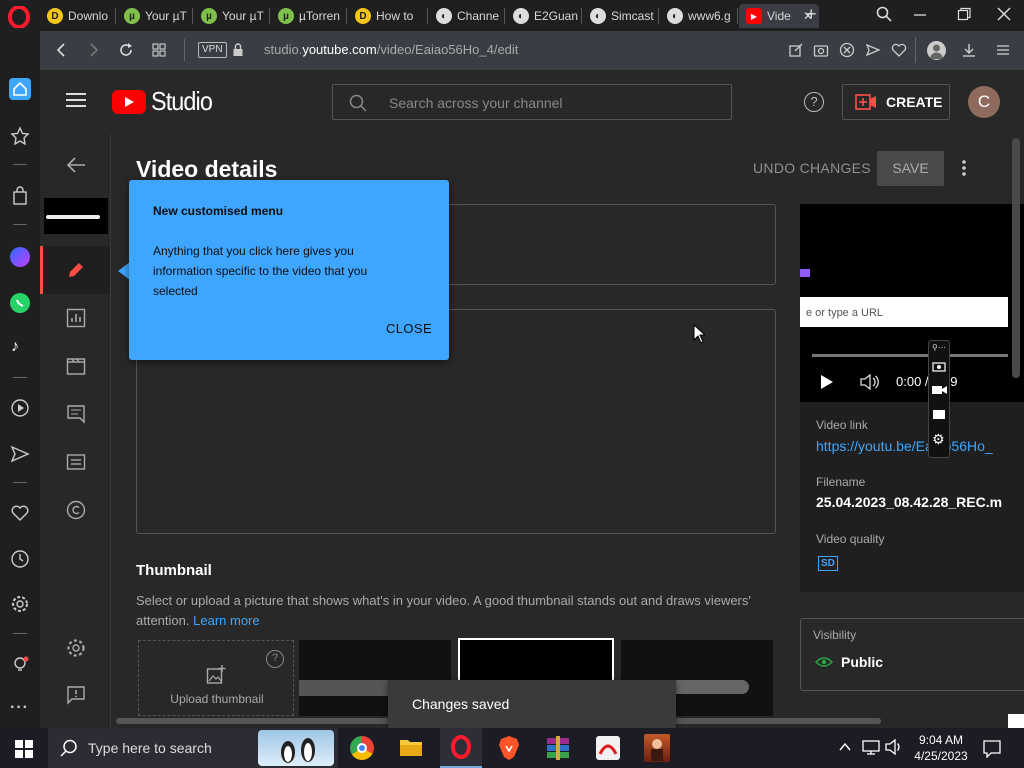 This screenshot has height=768, width=1024. I want to click on window-close-icon, so click(1004, 14).